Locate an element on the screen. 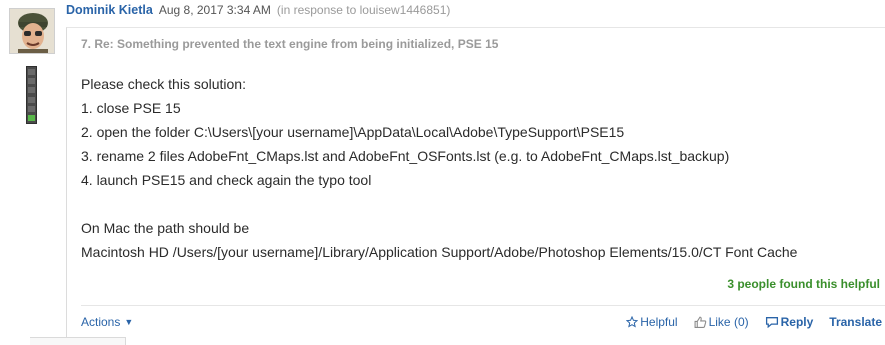 This screenshot has height=345, width=885. post-date: Aug 8, 2017 3:34 AM is located at coordinates (214, 10).